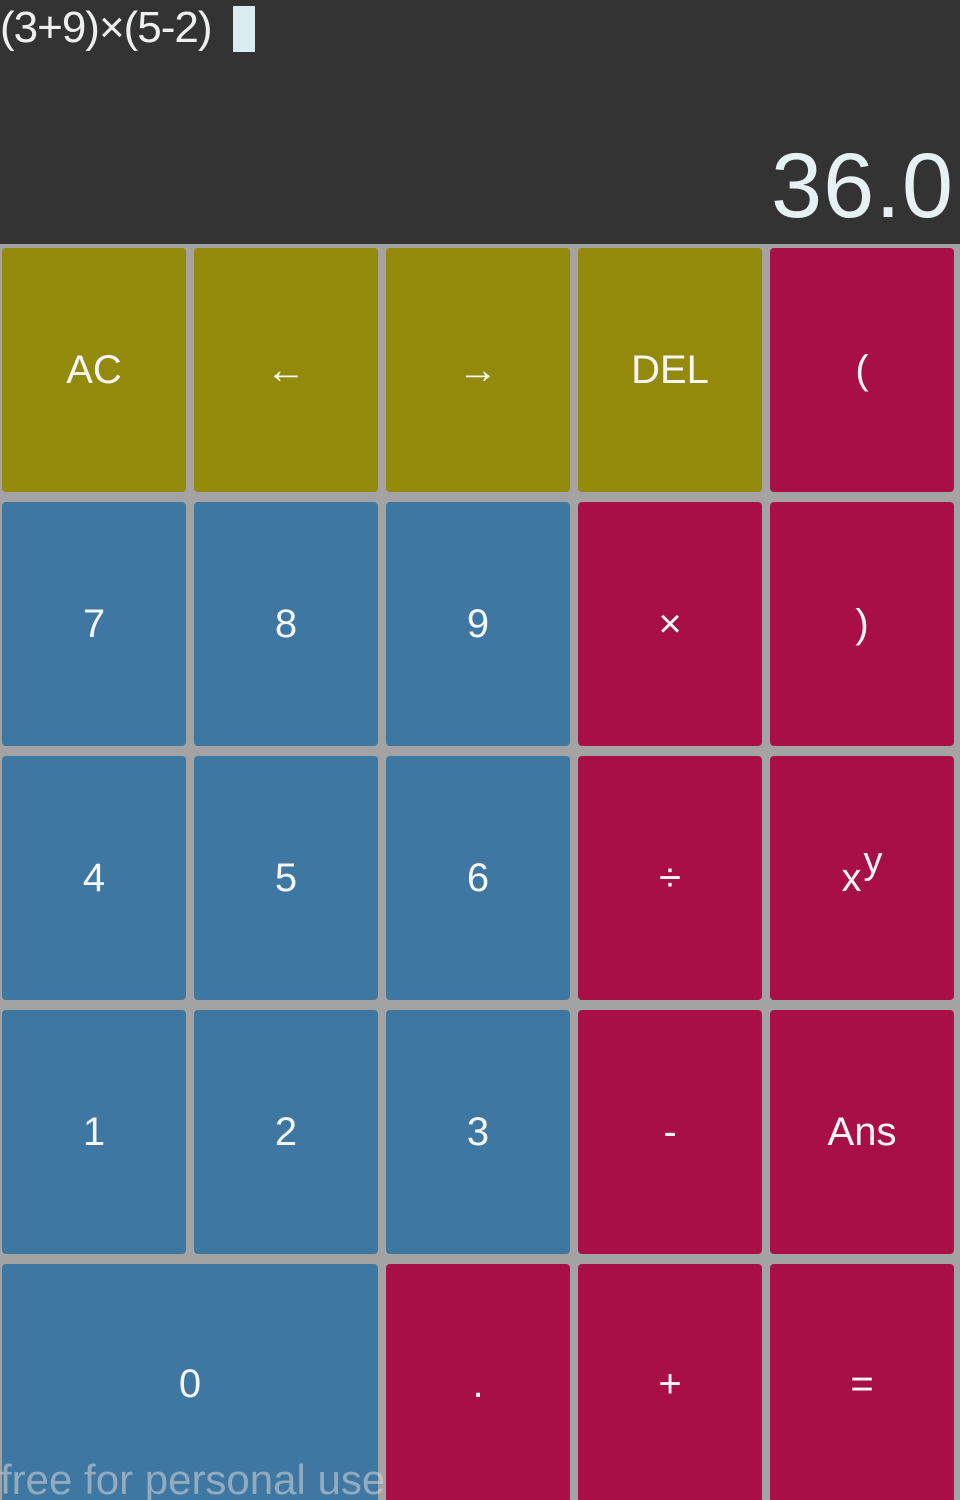  What do you see at coordinates (94, 1132) in the screenshot?
I see `digit-1-button: 1` at bounding box center [94, 1132].